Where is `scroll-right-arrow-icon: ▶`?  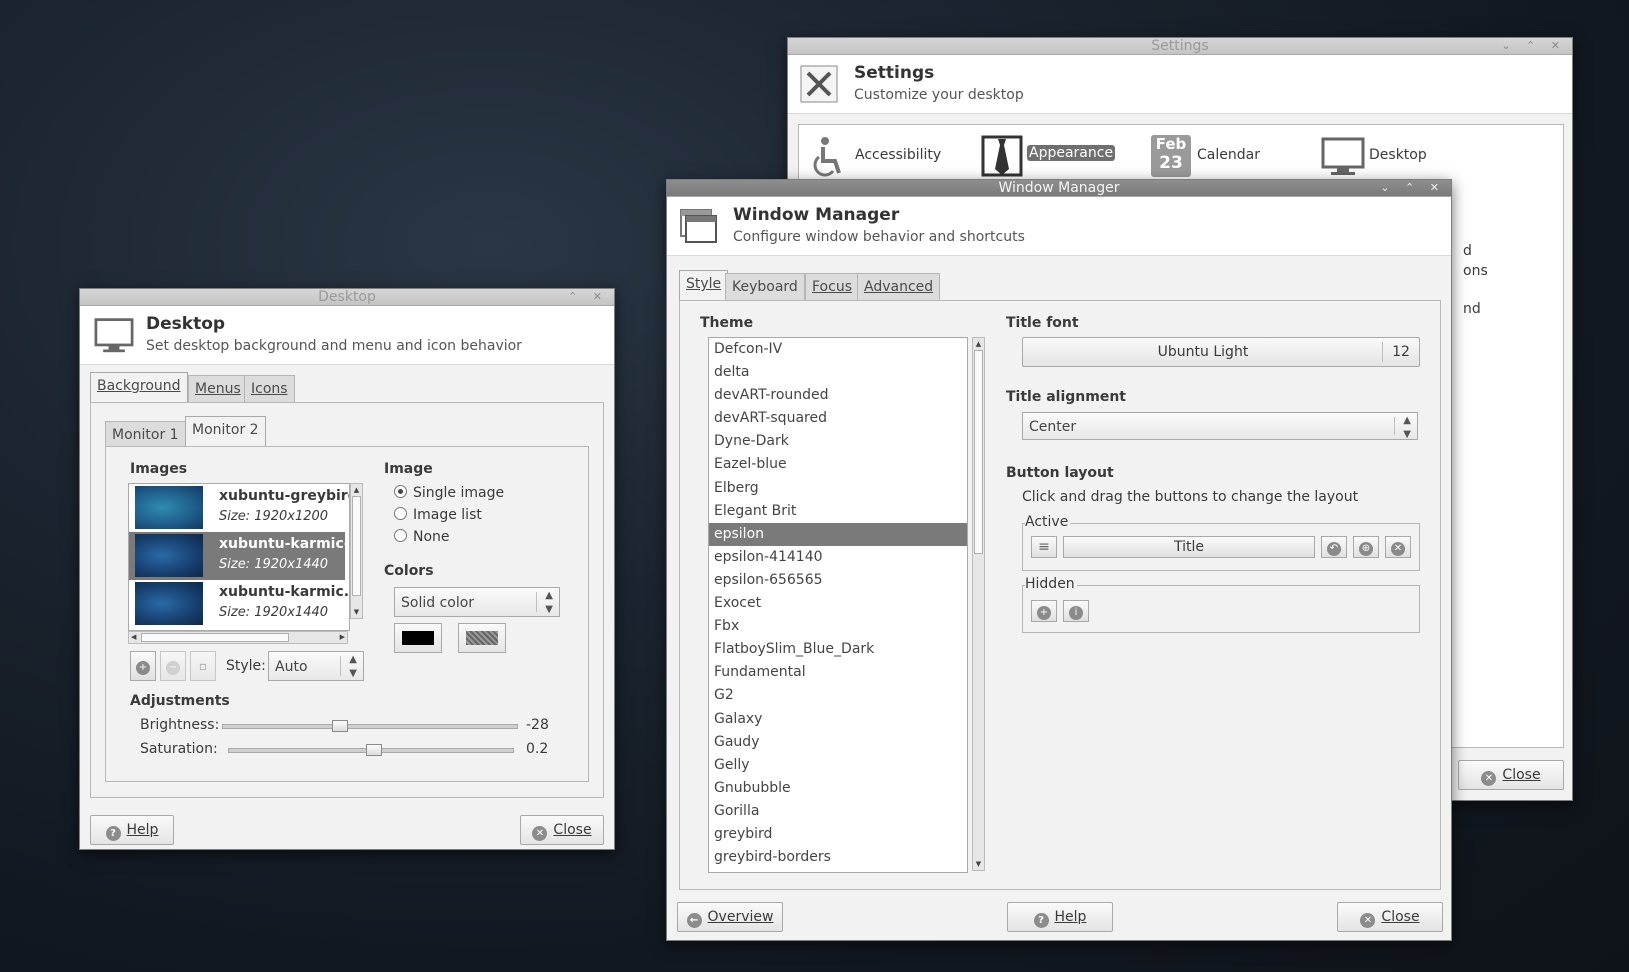 scroll-right-arrow-icon: ▶ is located at coordinates (342, 637).